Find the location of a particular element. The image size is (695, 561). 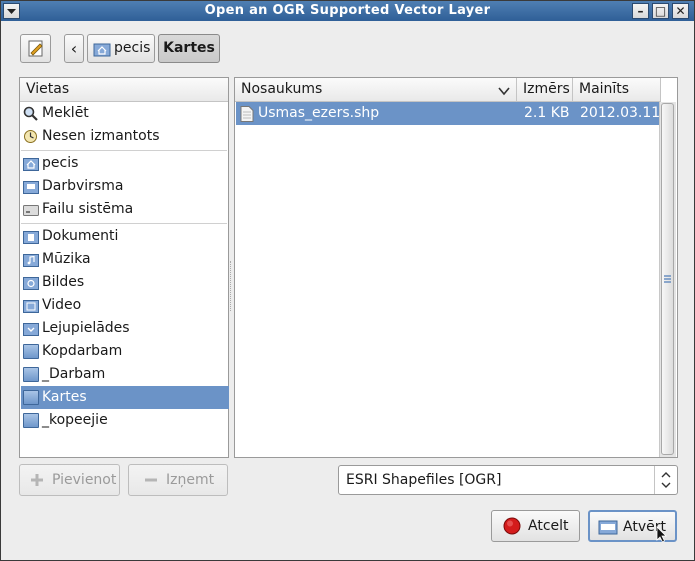

file-size: 2.1 KB is located at coordinates (547, 113).